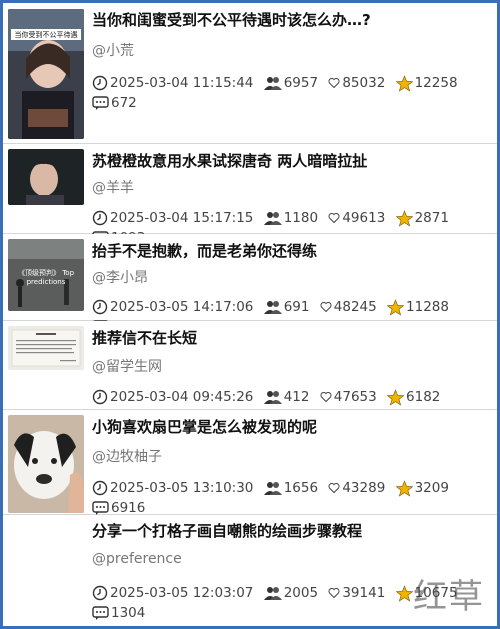 Image resolution: width=500 pixels, height=629 pixels. I want to click on stats-row: 2025-03-05 13:10:30 1656 43289 3209 6916, so click(292, 498).